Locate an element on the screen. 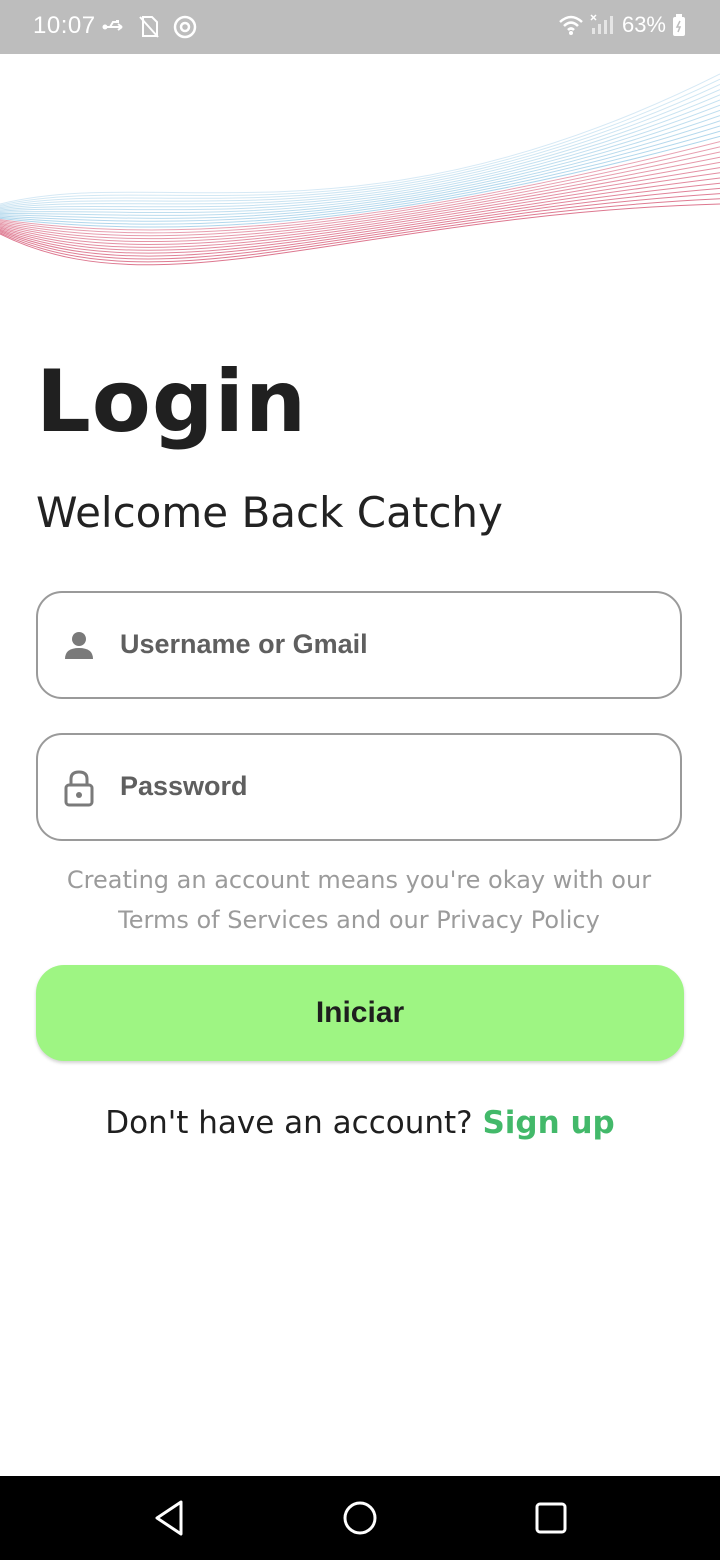  navigation-bar is located at coordinates (360, 1518).